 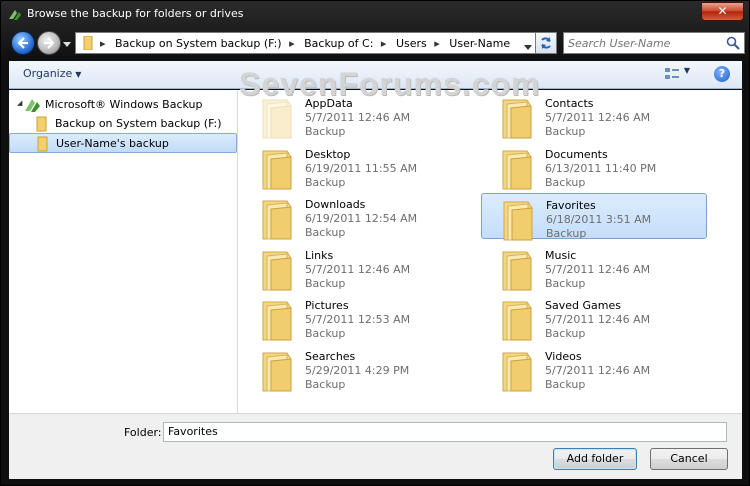 What do you see at coordinates (569, 103) in the screenshot?
I see `folder-name: Contacts` at bounding box center [569, 103].